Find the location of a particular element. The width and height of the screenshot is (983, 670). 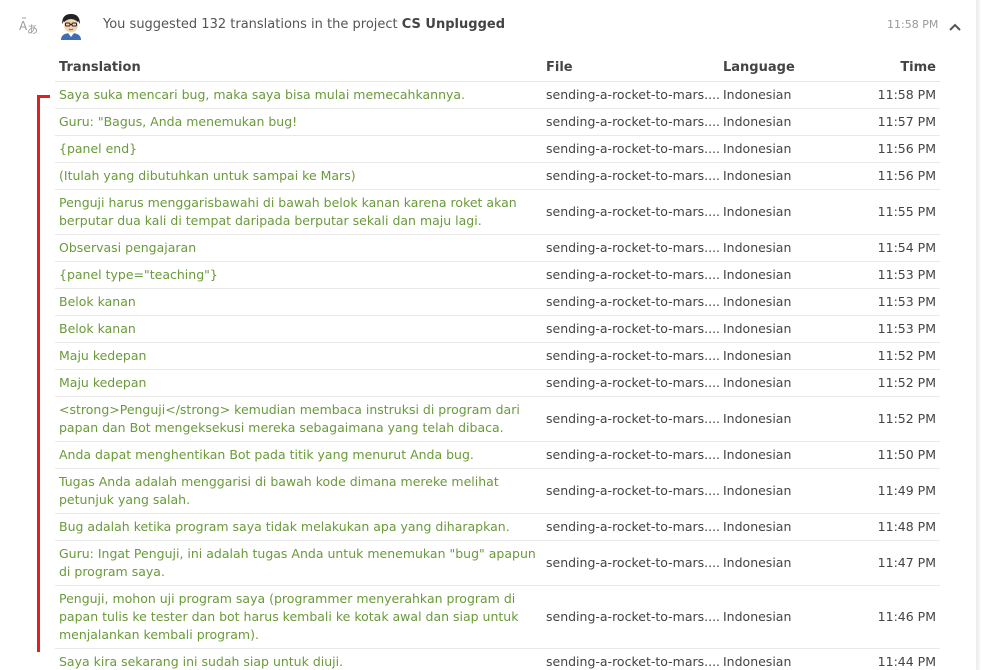

translate-icon: A あ is located at coordinates (30, 25).